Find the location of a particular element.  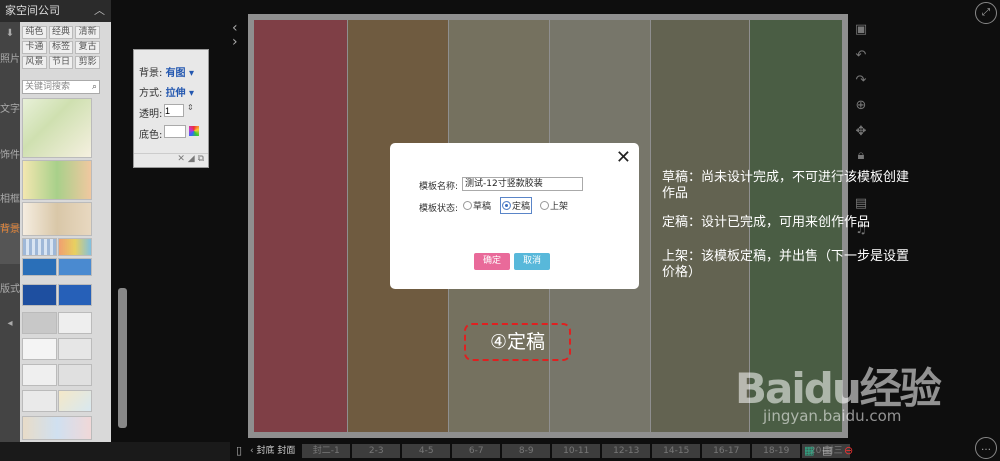

current-page-label: 封底 封面 is located at coordinates (275, 451).